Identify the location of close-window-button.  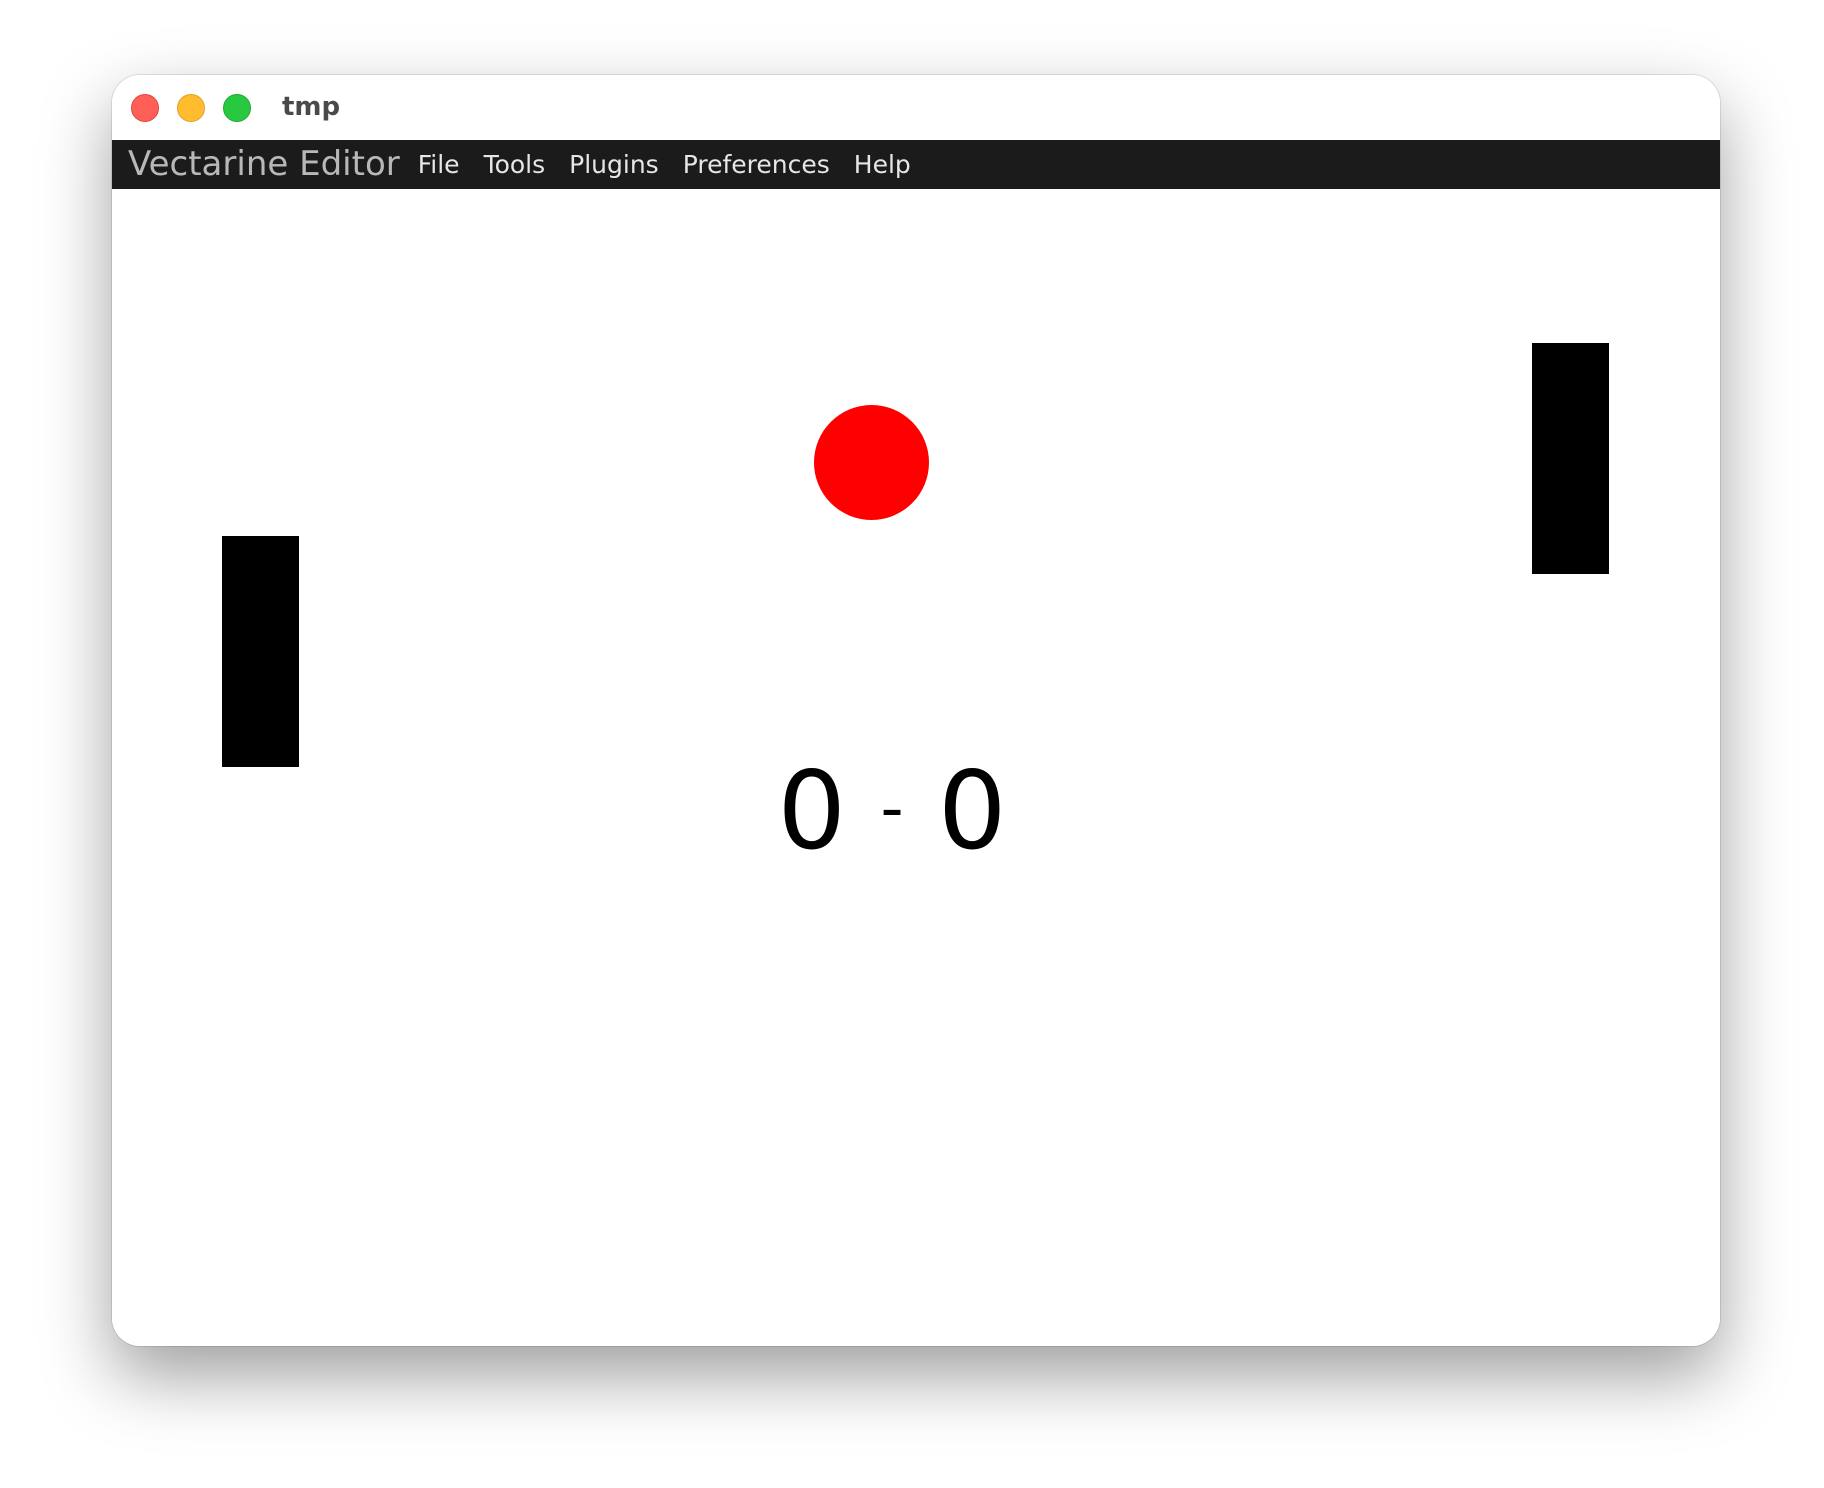
(145, 108).